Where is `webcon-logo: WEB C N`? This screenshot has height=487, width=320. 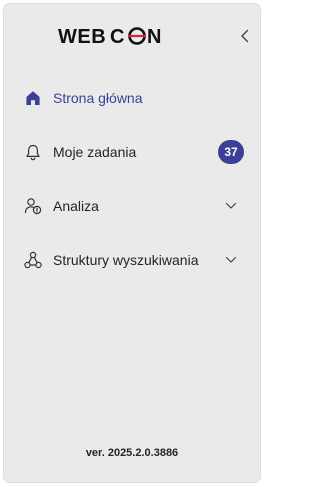
webcon-logo: WEB C N is located at coordinates (118, 36).